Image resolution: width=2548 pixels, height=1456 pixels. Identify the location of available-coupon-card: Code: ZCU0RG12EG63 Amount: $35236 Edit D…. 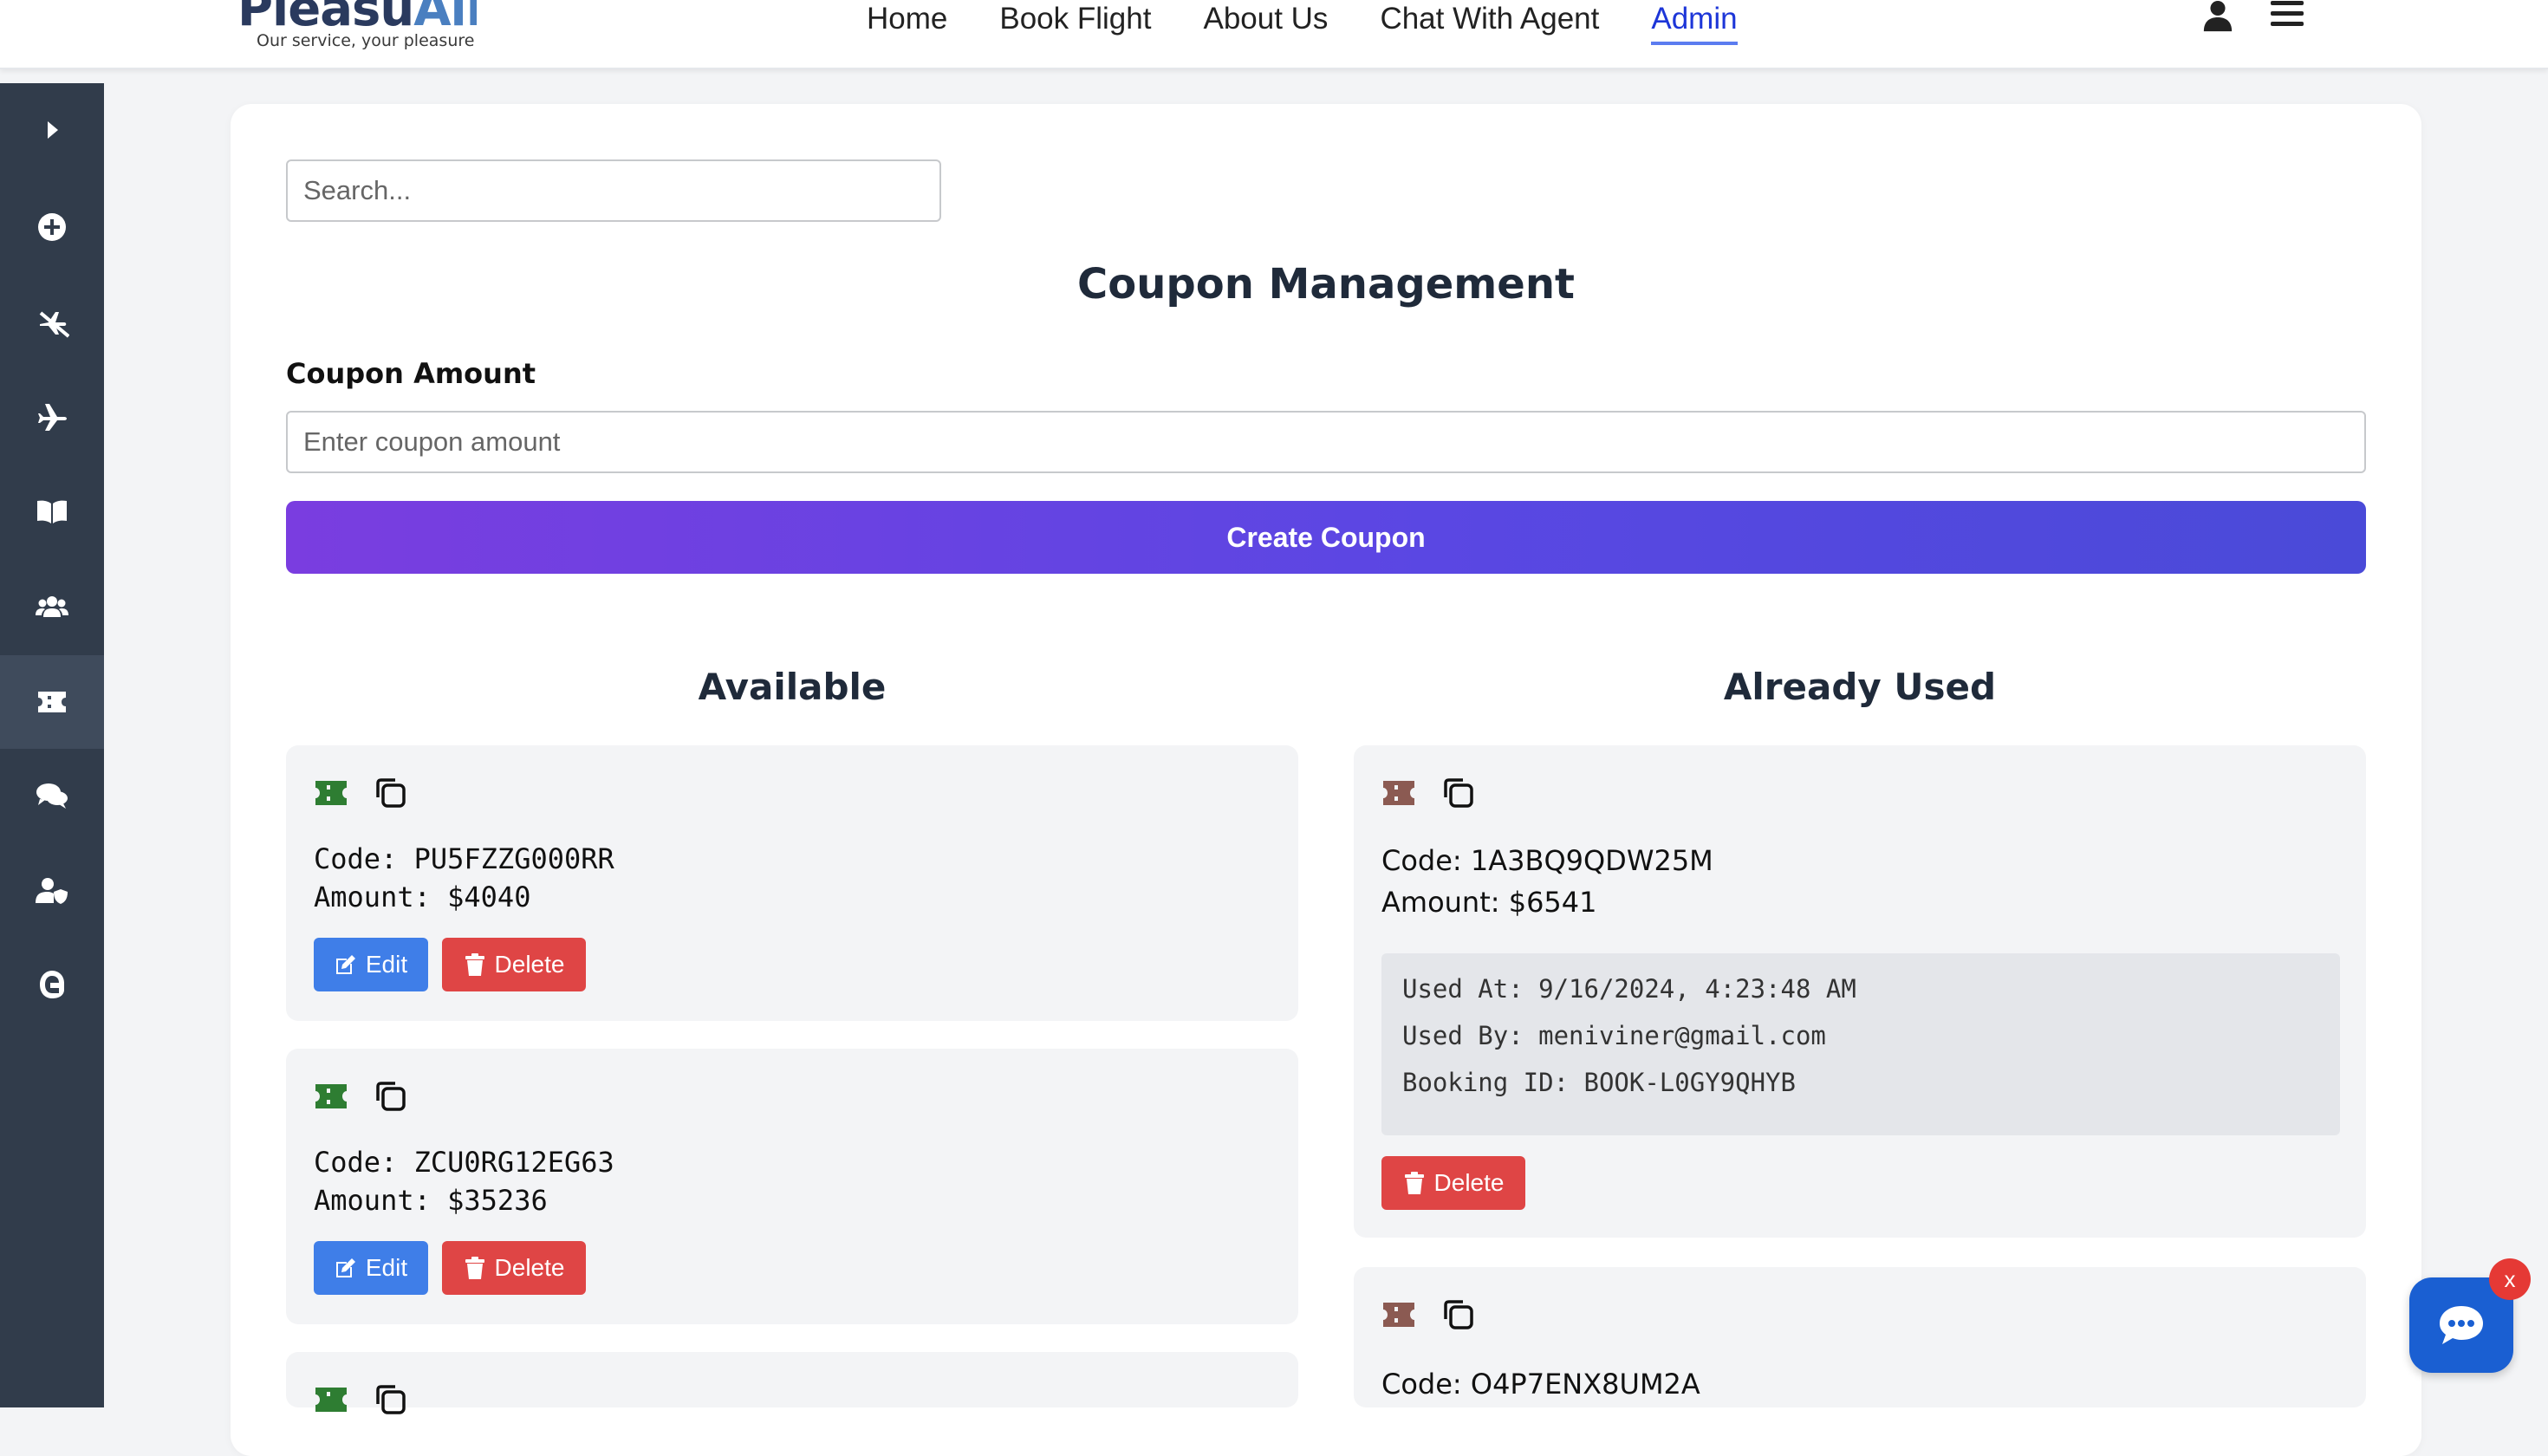
(792, 1186).